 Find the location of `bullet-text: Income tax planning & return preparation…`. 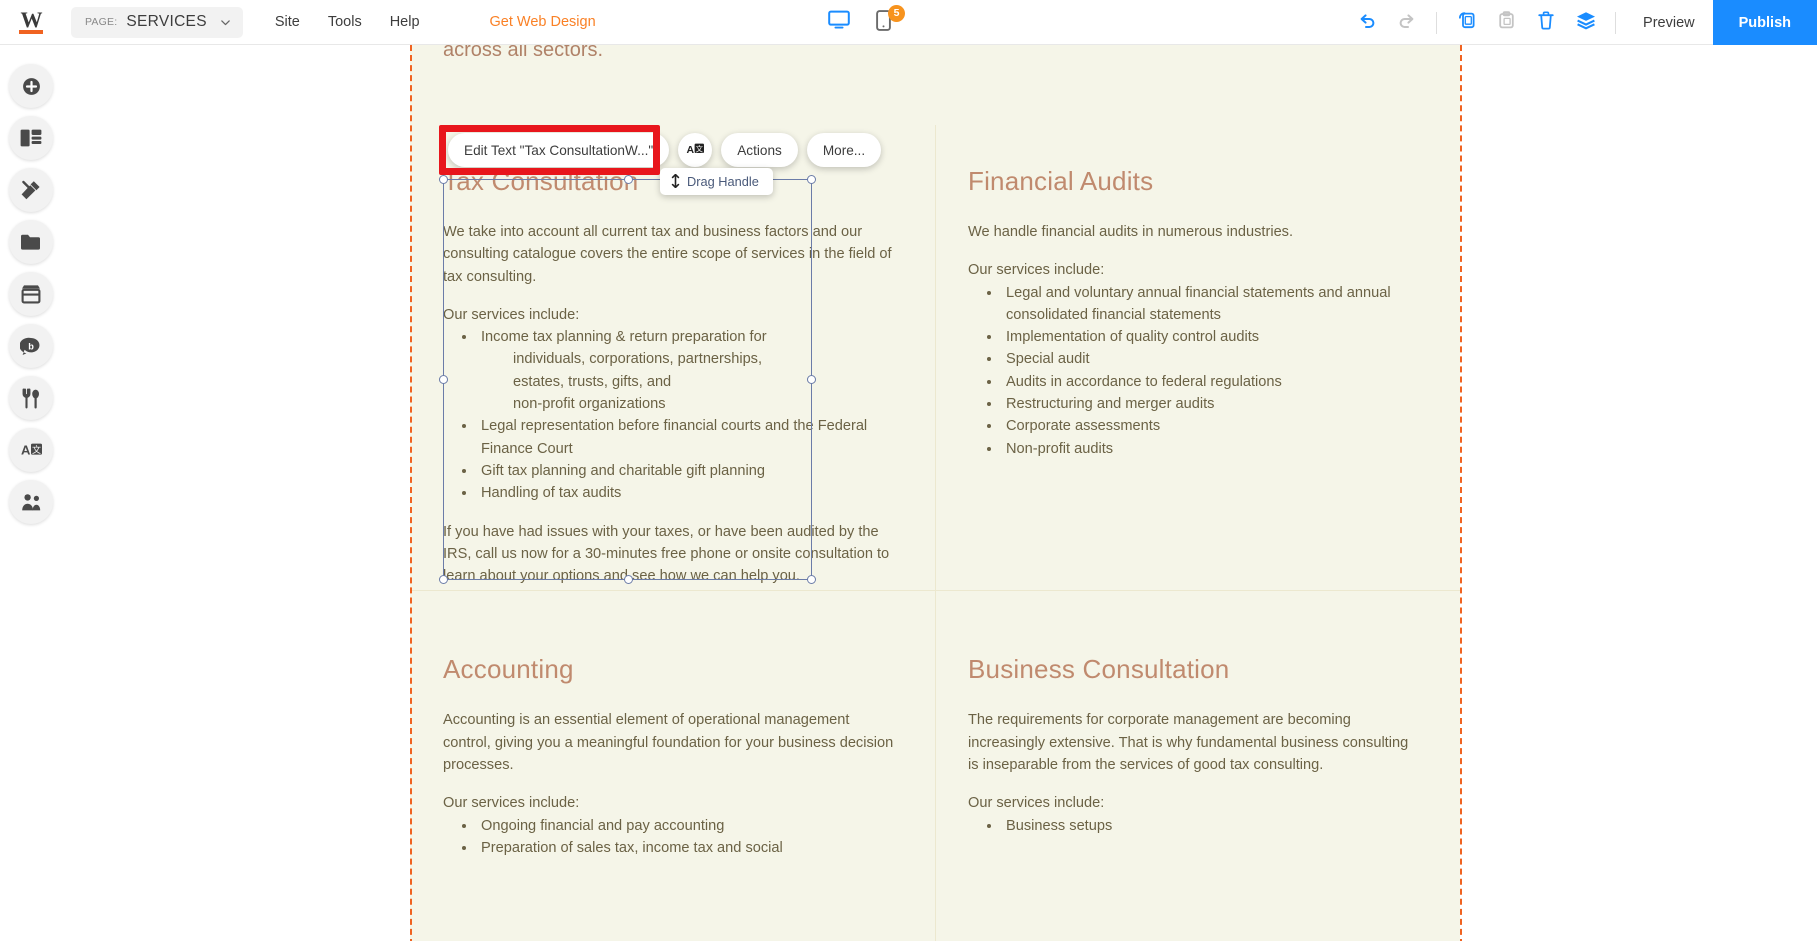

bullet-text: Income tax planning & return preparation… is located at coordinates (624, 337).